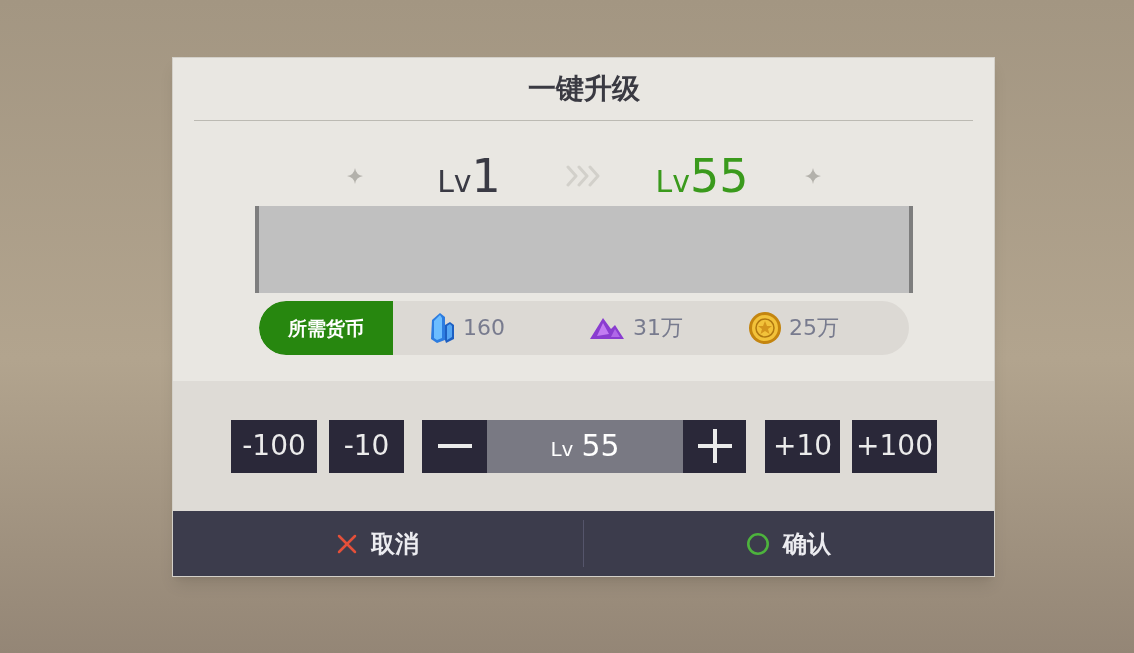 Image resolution: width=1134 pixels, height=653 pixels. Describe the element at coordinates (583, 89) in the screenshot. I see `dialog-title: 一键升级` at that location.